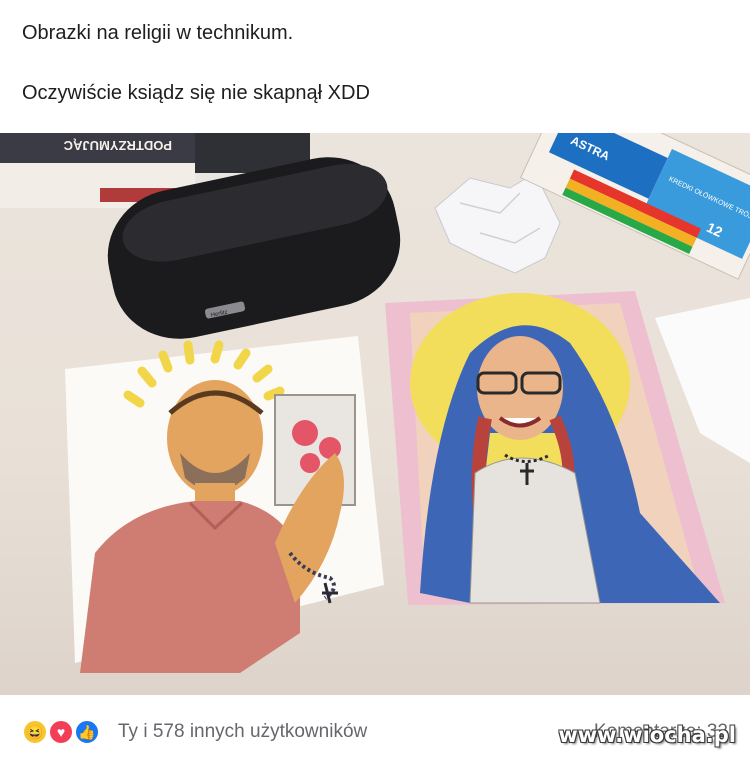 The image size is (750, 766). I want to click on reactions-summary: Ty i 578 innych użytkowników, so click(242, 732).